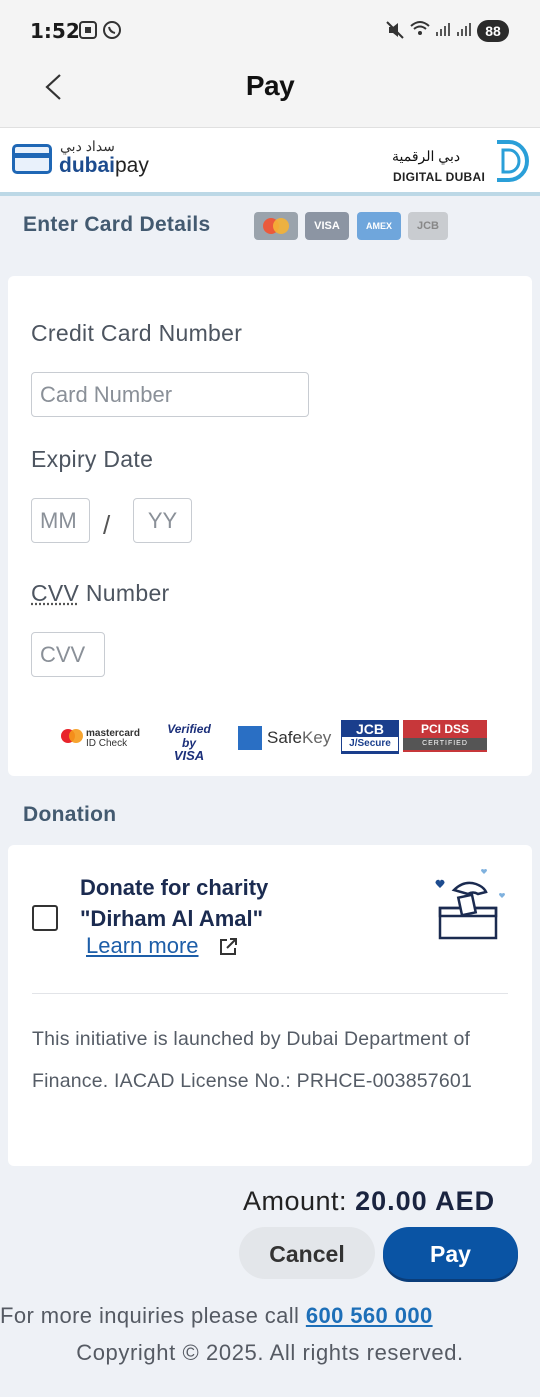  Describe the element at coordinates (87, 146) in the screenshot. I see `dubaipay-arabic-name: سداد دبي` at that location.